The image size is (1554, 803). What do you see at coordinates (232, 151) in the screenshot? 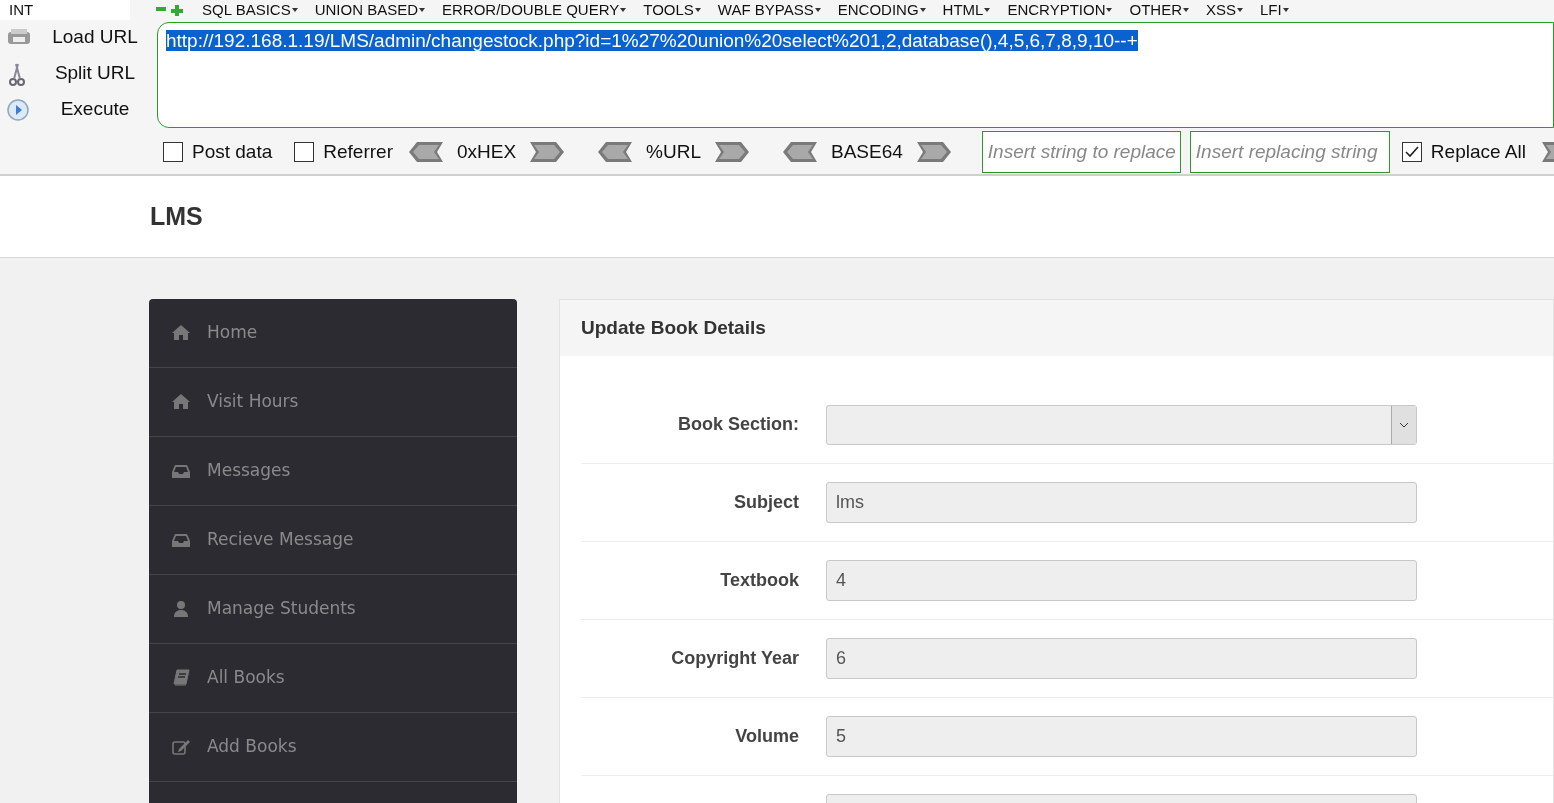
I see `checkbox-label: Post data` at bounding box center [232, 151].